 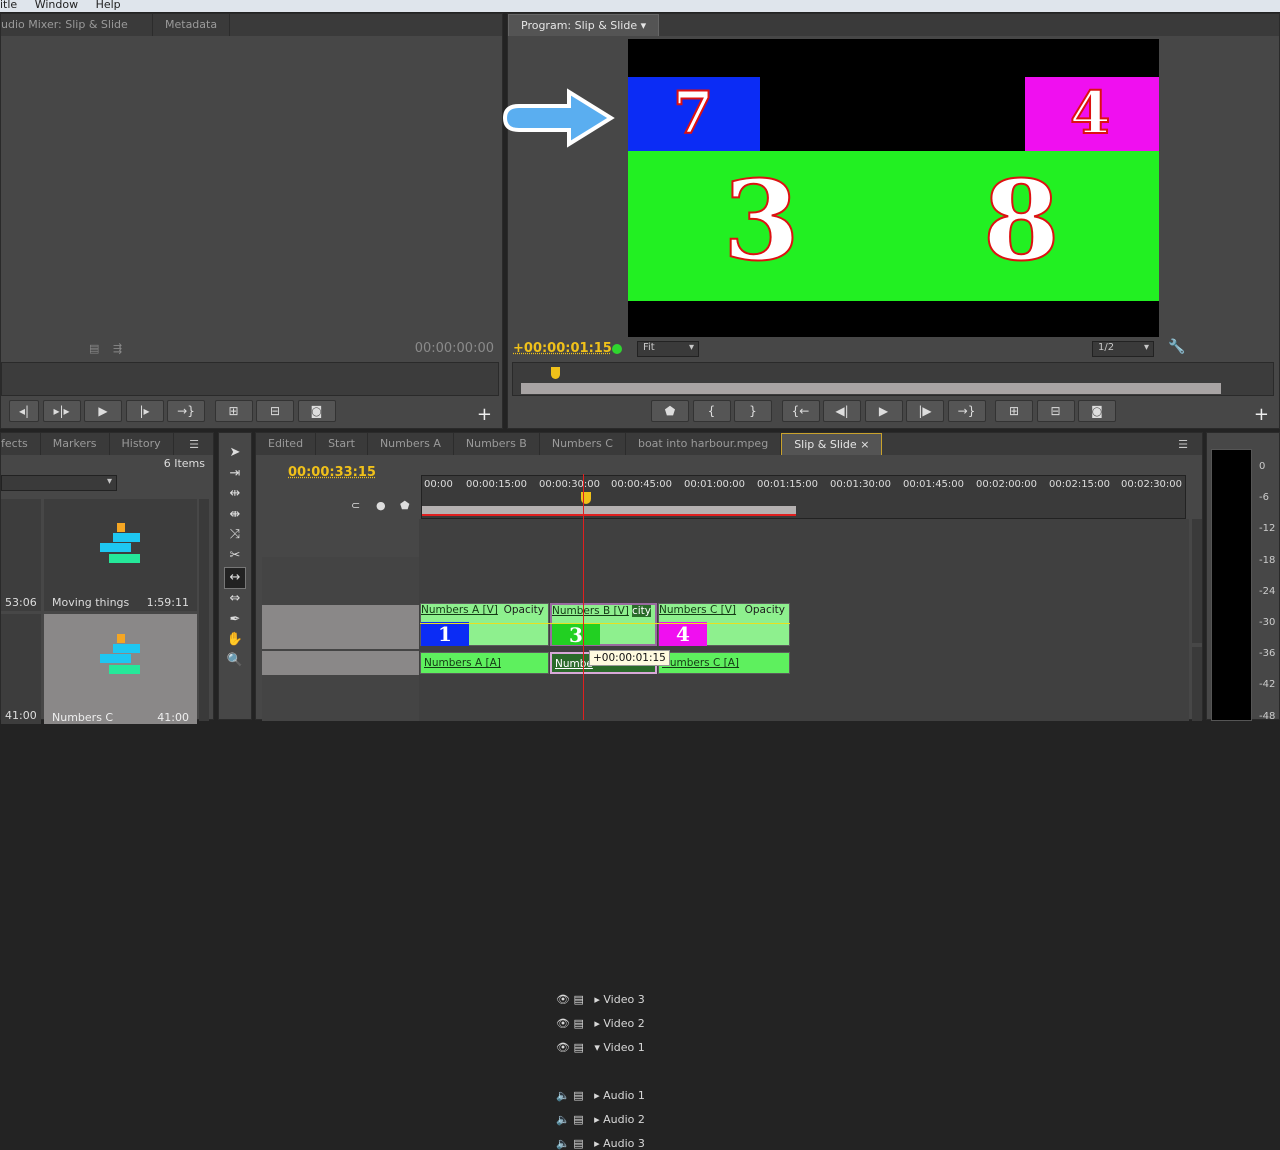 I want to click on tab-markers: Markers, so click(x=75, y=444).